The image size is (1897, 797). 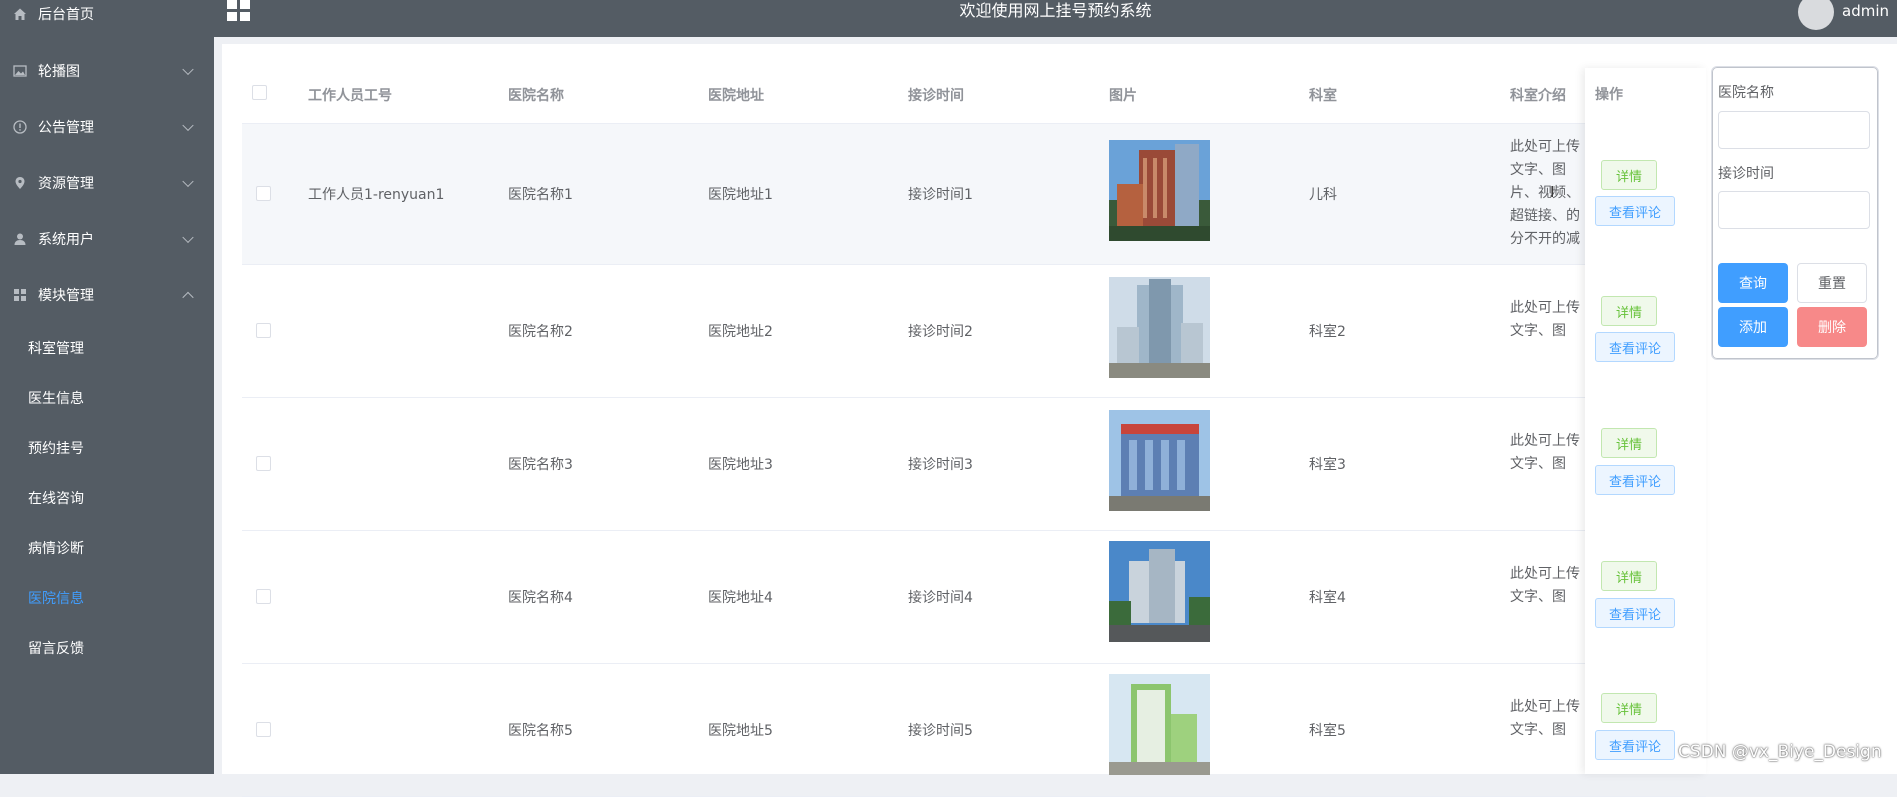 What do you see at coordinates (1323, 96) in the screenshot?
I see `col-department: 科室` at bounding box center [1323, 96].